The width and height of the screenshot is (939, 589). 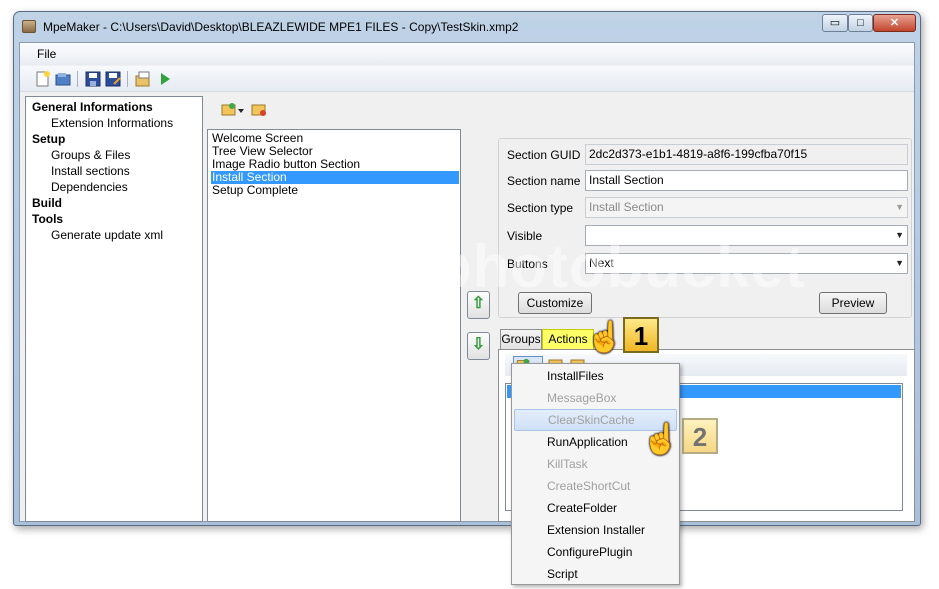 I want to click on tree-item-setup: Setup, so click(x=48, y=139).